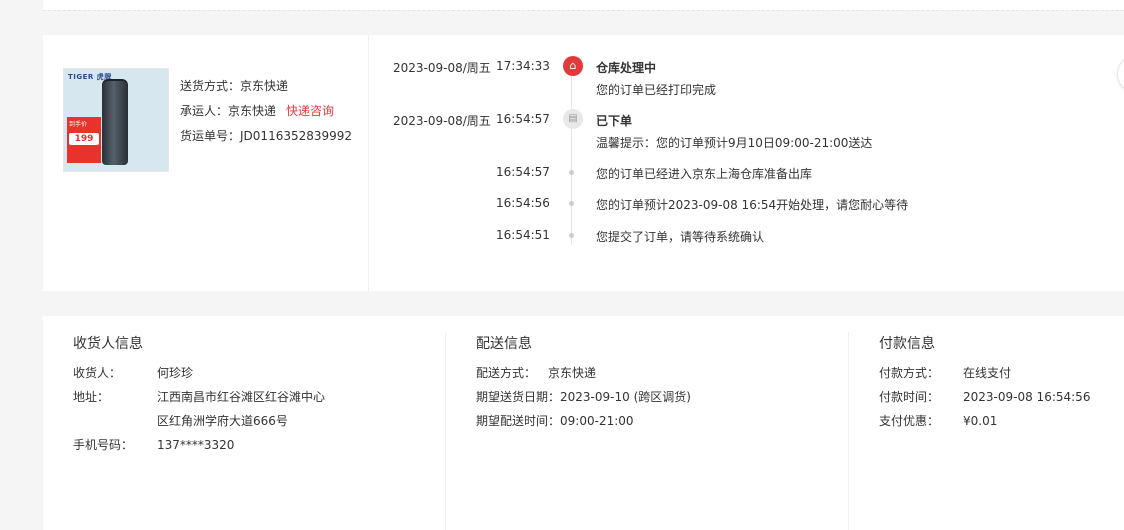 Image resolution: width=1124 pixels, height=530 pixels. I want to click on shipping-method-value: 京东快递, so click(264, 86).